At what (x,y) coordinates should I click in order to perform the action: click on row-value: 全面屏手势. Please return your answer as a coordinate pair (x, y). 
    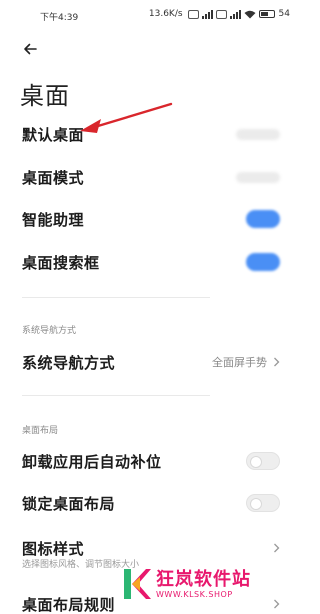
    Looking at the image, I should click on (246, 362).